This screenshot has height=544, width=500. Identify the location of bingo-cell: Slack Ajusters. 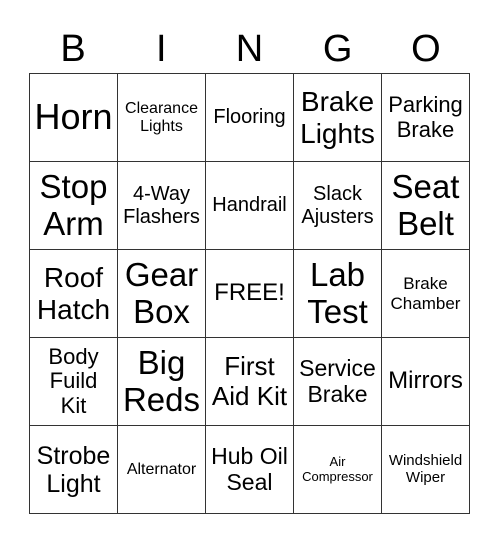
(337, 205).